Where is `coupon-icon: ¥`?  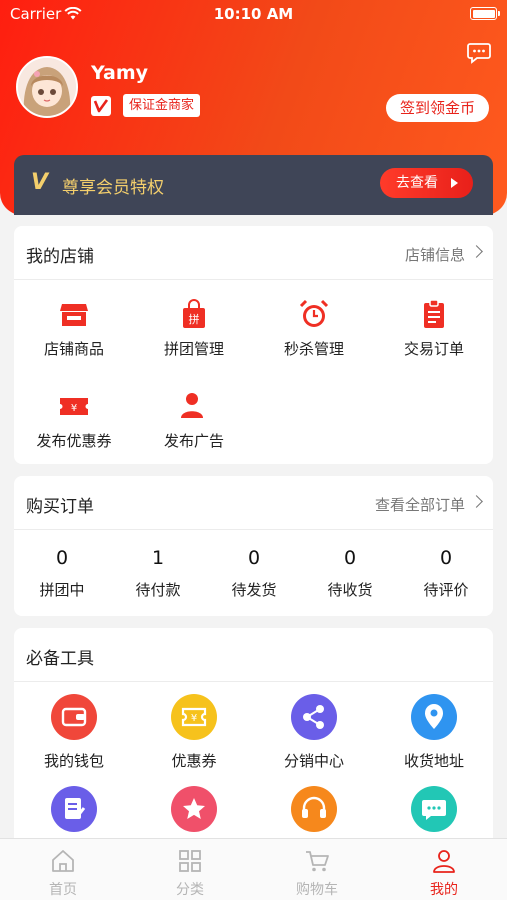
coupon-icon: ¥ is located at coordinates (74, 406).